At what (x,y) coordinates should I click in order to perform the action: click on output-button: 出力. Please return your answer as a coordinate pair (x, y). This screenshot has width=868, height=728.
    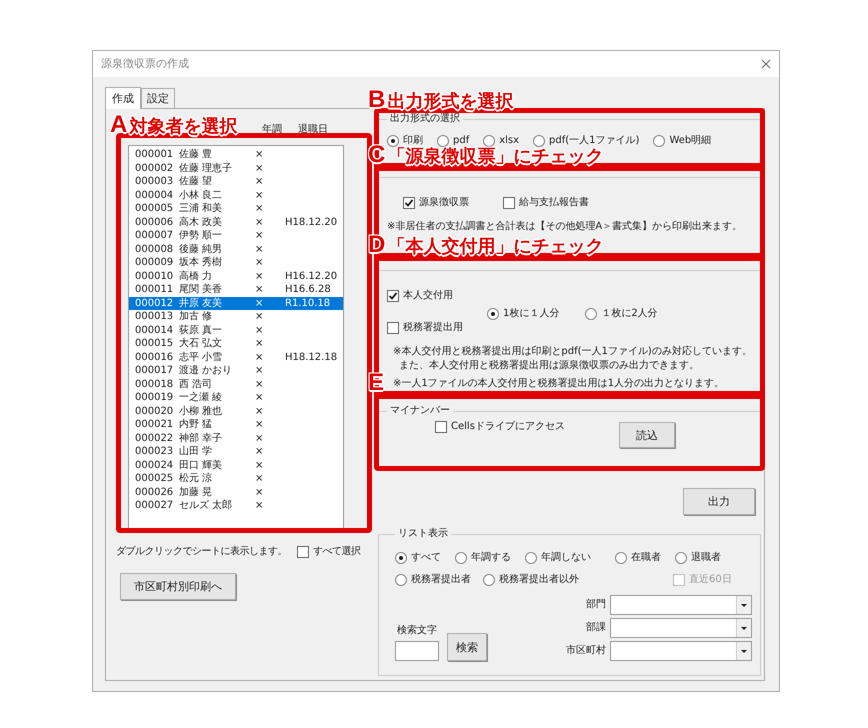
    Looking at the image, I should click on (718, 501).